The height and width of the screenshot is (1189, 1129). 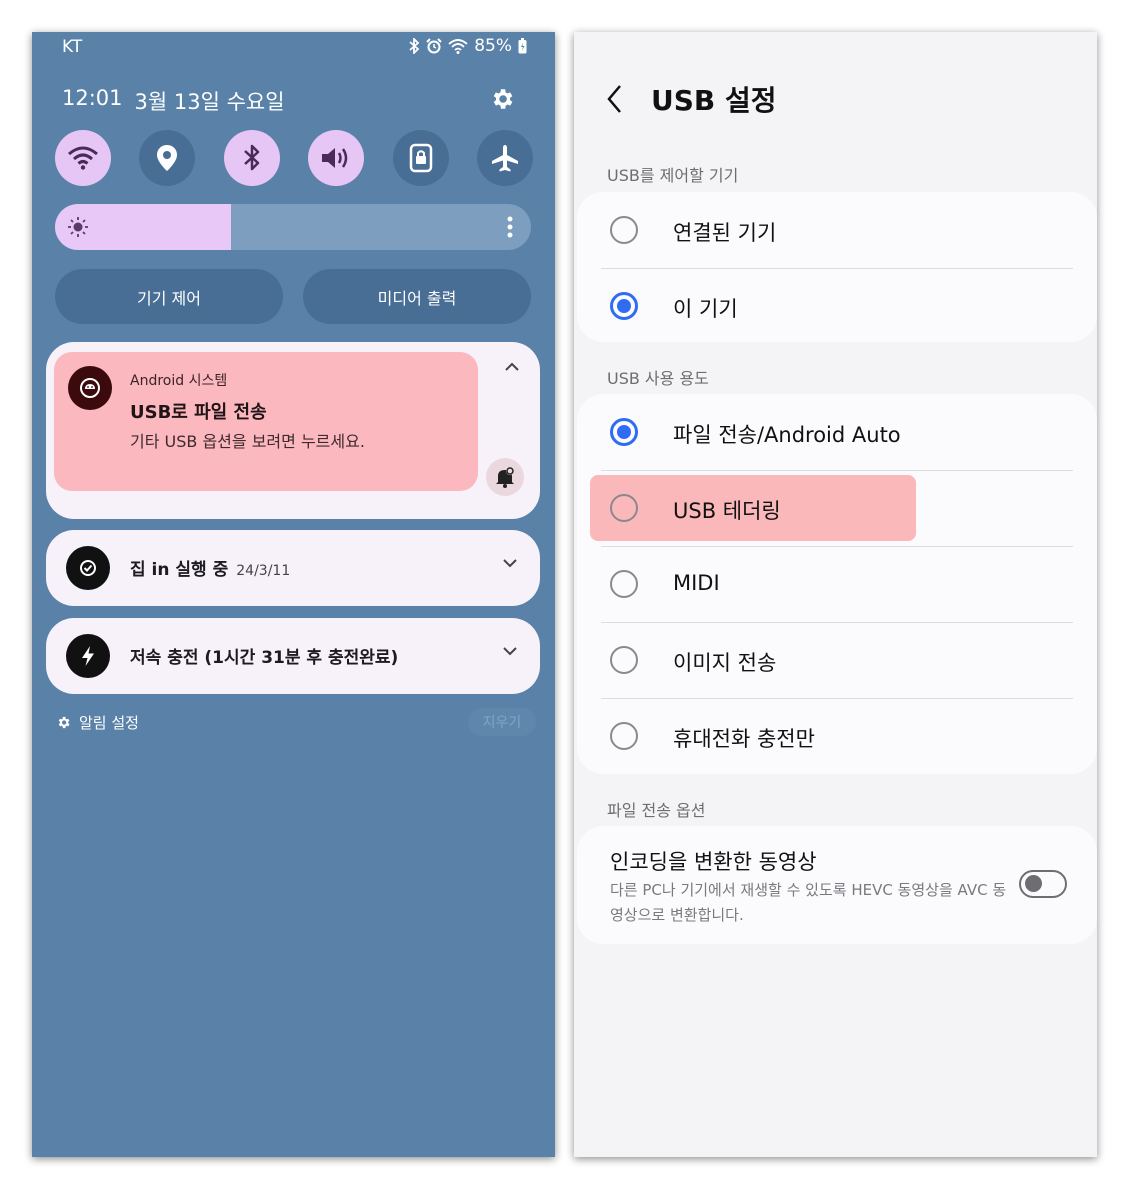 I want to click on notification-card-home: 집 in 실행 중 24/3/11, so click(x=293, y=568).